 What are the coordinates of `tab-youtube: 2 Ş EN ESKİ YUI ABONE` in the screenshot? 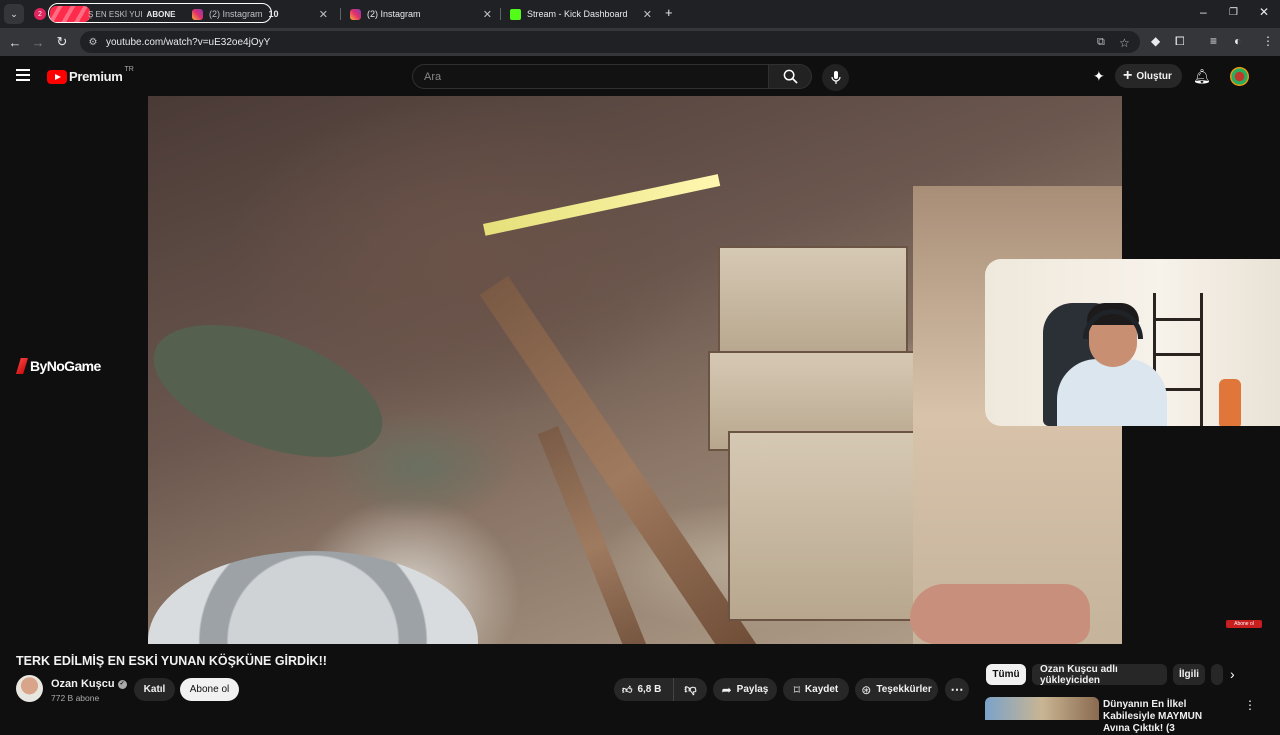 It's located at (108, 14).